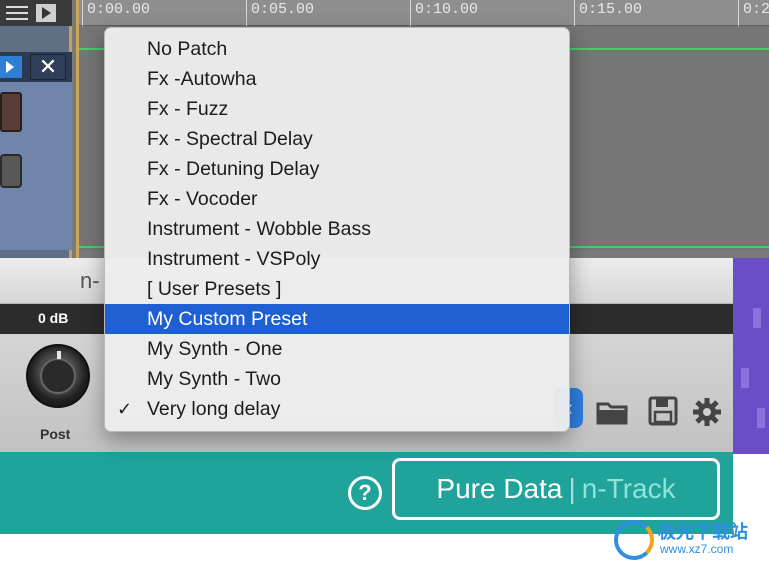 The image size is (769, 568). I want to click on menu-item-label: My Synth - Two, so click(214, 379).